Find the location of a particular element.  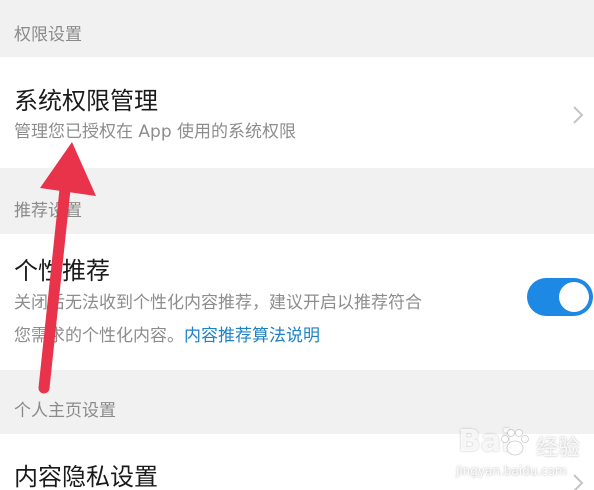

content-privacy-title: 内容隐私设置 is located at coordinates (86, 476).